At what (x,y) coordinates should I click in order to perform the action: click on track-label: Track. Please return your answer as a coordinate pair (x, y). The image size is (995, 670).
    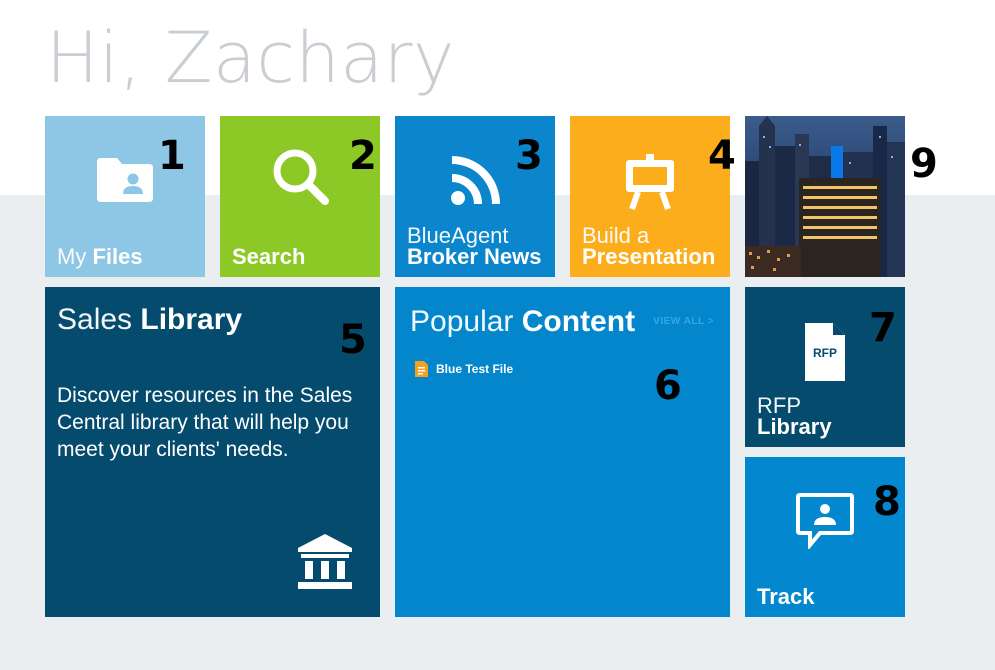
    Looking at the image, I should click on (786, 596).